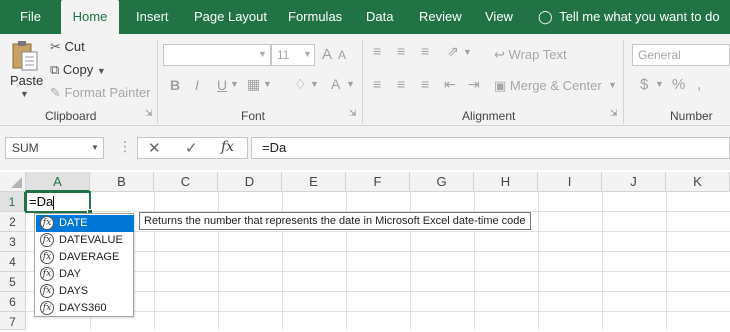 Image resolution: width=730 pixels, height=332 pixels. I want to click on bold-button: B, so click(175, 85).